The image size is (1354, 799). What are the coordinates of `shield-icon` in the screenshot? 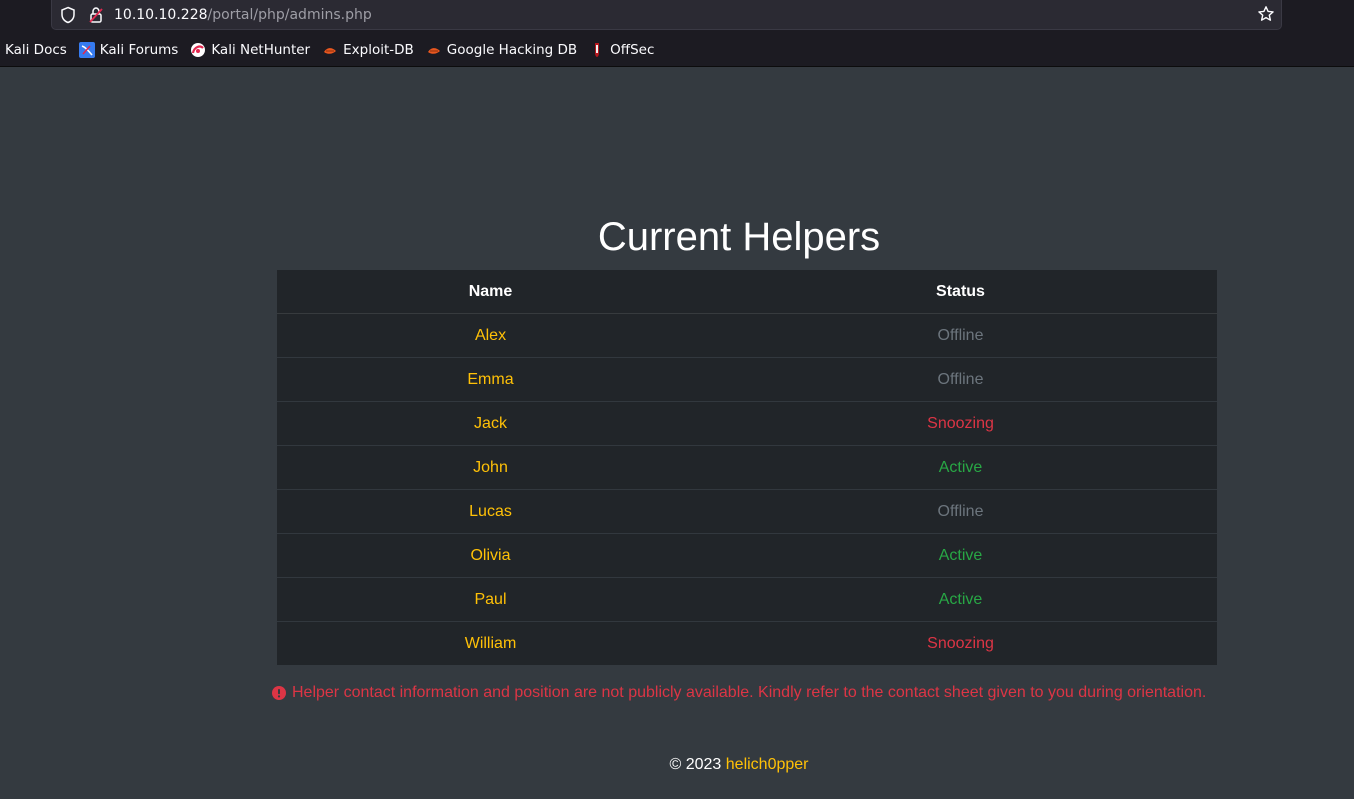 It's located at (68, 17).